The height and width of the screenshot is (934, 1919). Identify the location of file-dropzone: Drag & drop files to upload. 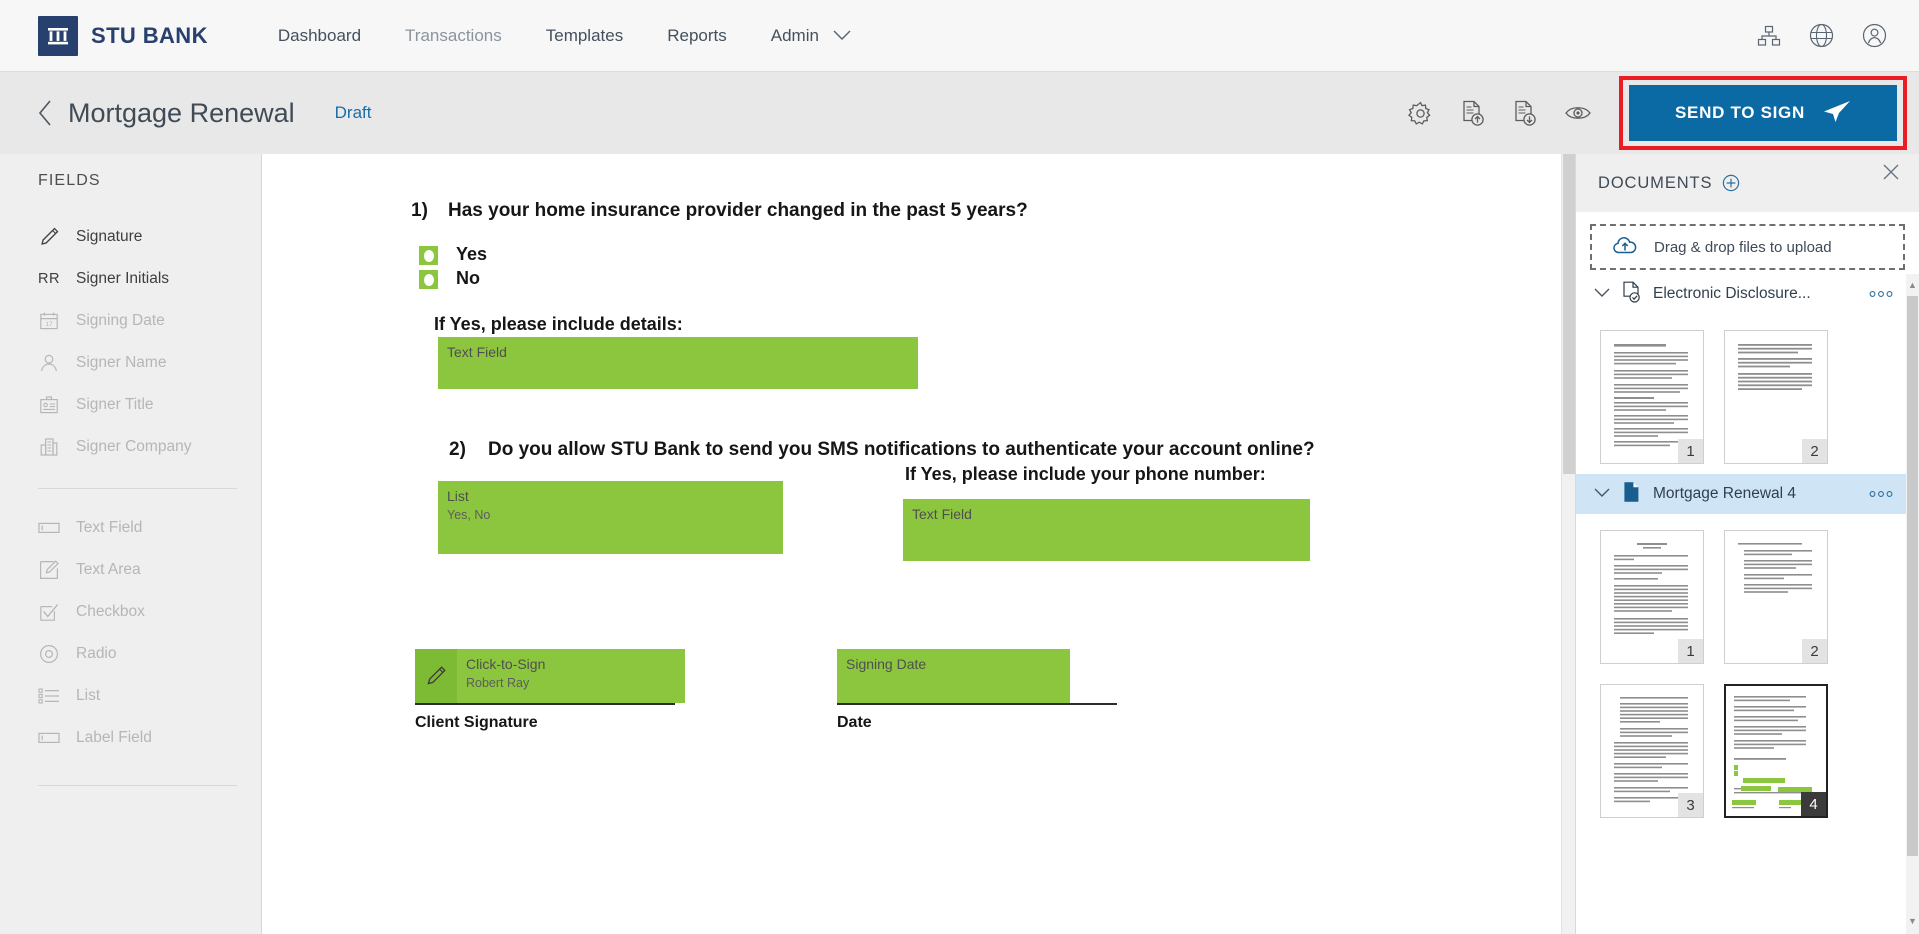
(1747, 247).